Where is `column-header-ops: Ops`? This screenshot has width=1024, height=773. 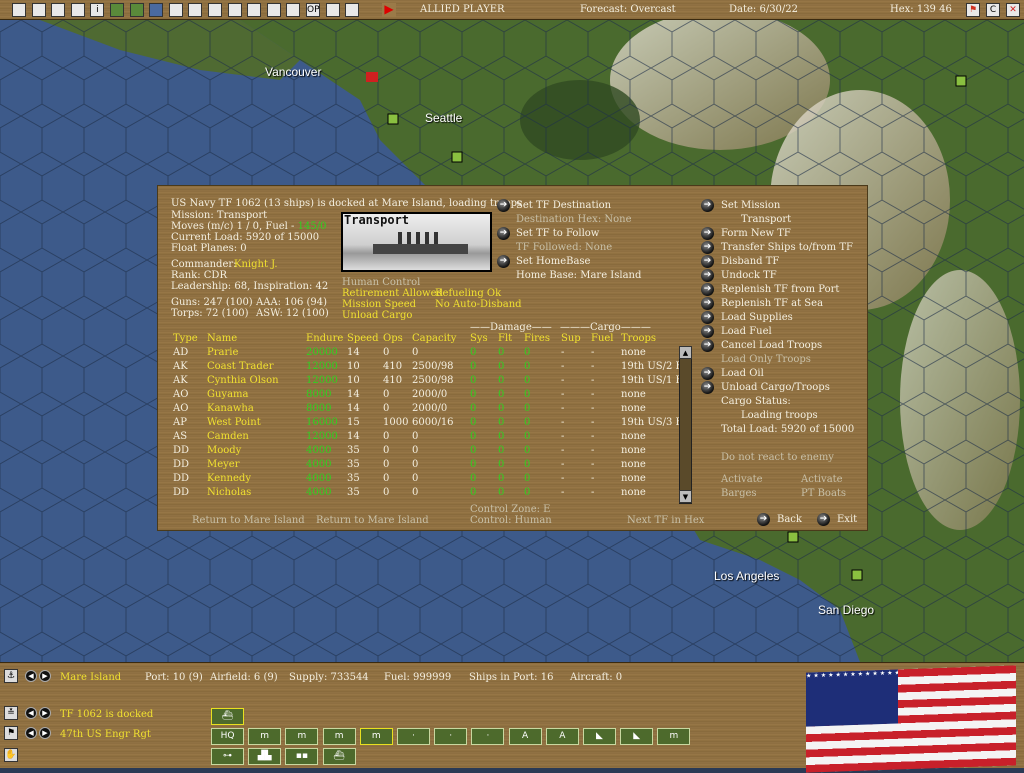 column-header-ops: Ops is located at coordinates (393, 338).